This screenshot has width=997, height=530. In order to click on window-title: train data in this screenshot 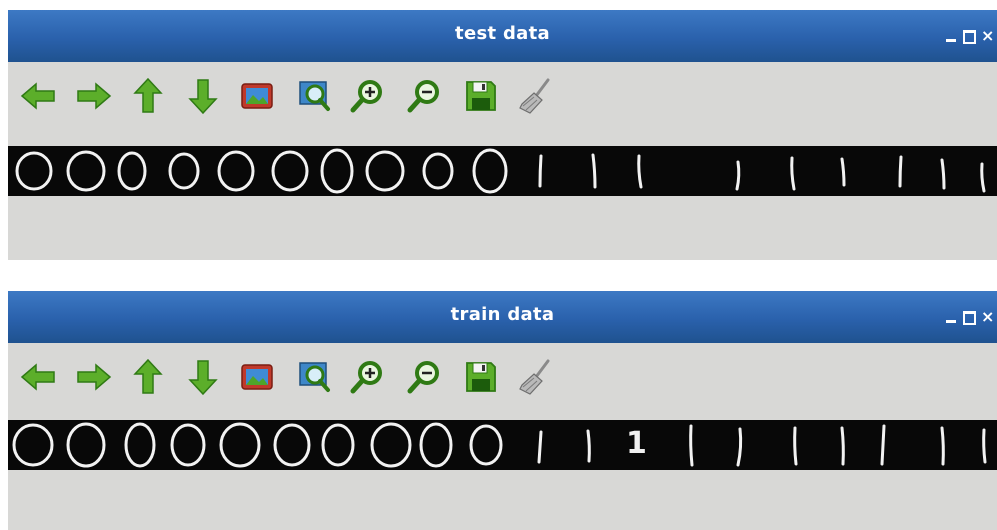, I will do `click(502, 314)`.